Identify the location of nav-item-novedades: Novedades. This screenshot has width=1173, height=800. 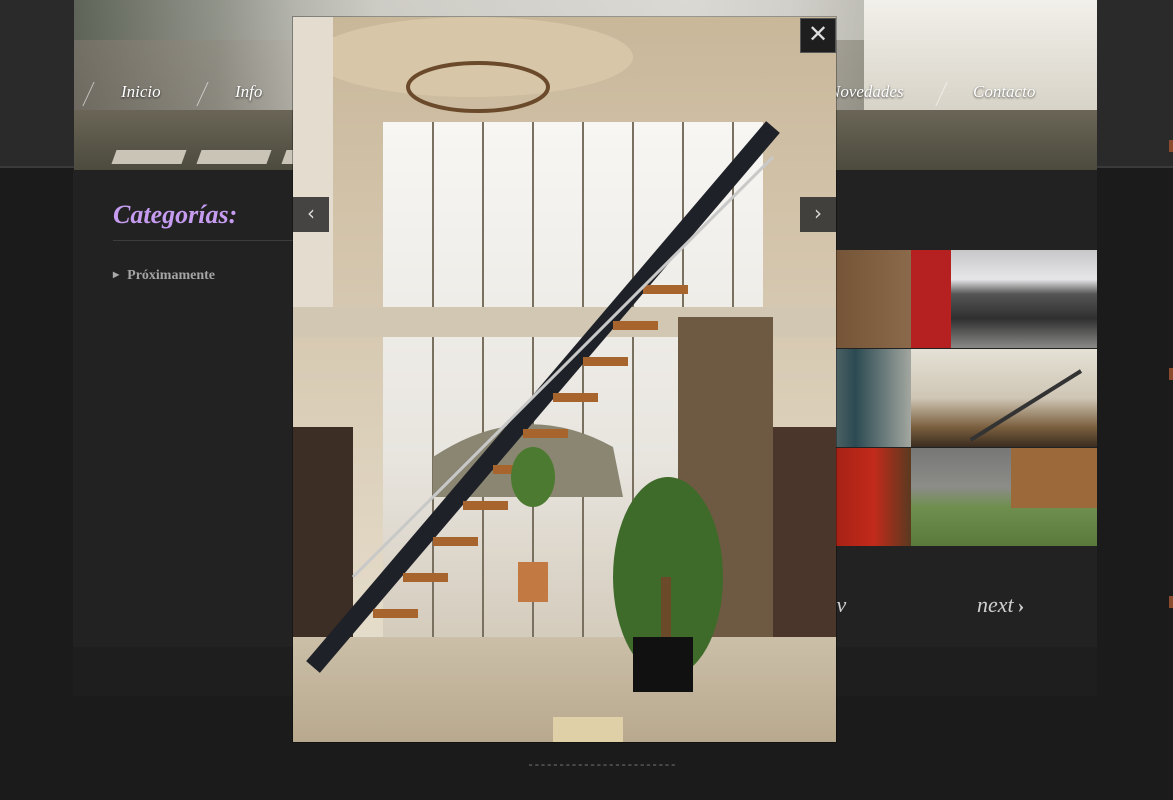
(866, 92).